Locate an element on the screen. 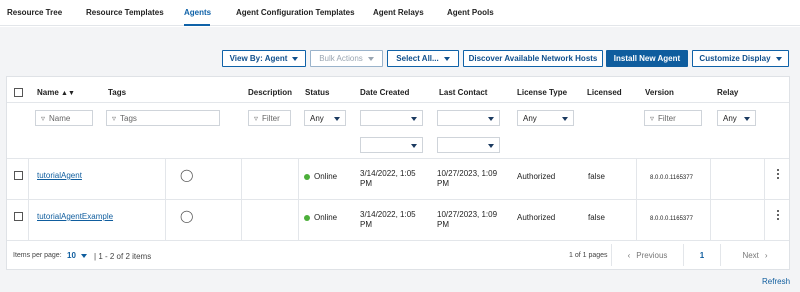  header-relay: Relay is located at coordinates (728, 92).